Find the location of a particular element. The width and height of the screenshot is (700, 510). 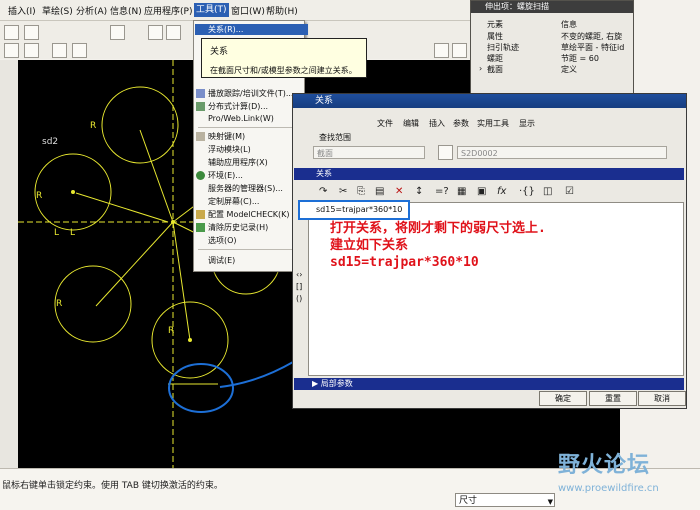

feature-row-name: 截面 is located at coordinates (495, 69).